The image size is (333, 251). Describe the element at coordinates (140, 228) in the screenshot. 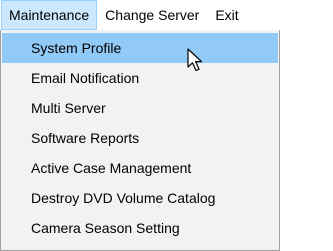

I see `menu-item-camera-season-setting: Camera Season Setting` at that location.